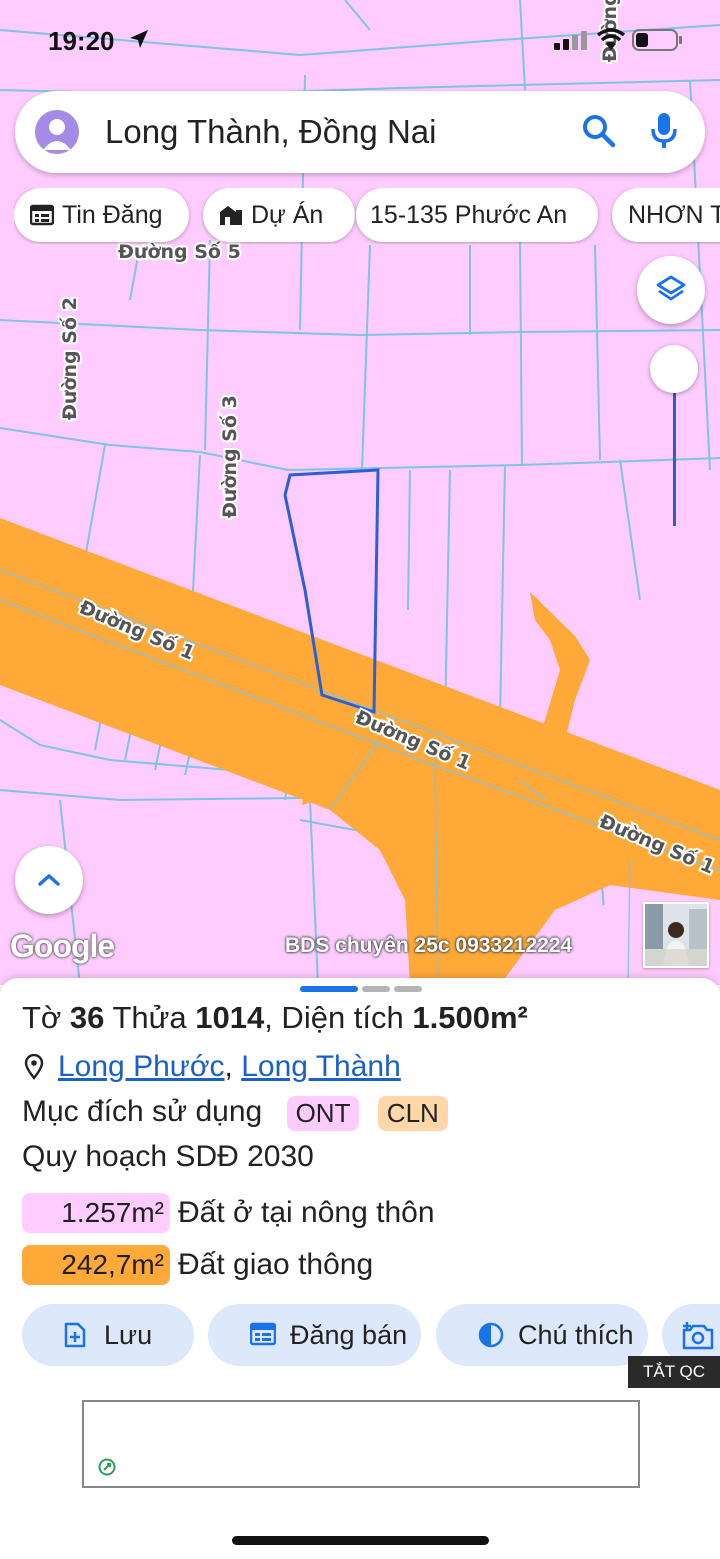 The image size is (720, 1559). I want to click on sheet-number: 36, so click(87, 1017).